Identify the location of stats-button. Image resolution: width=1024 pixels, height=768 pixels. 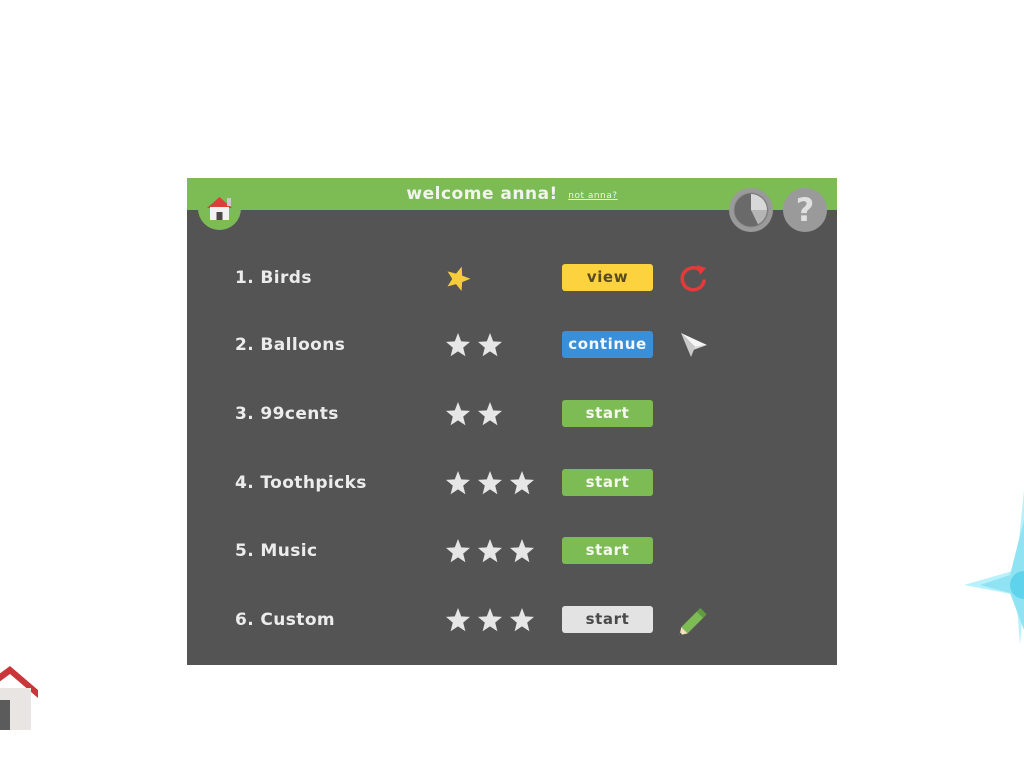
(751, 210).